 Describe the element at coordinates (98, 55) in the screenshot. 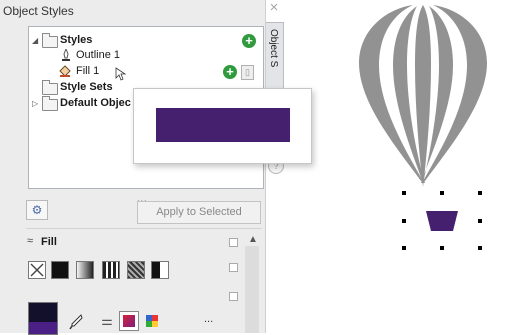

I see `tree-item-label: Outline 1` at that location.